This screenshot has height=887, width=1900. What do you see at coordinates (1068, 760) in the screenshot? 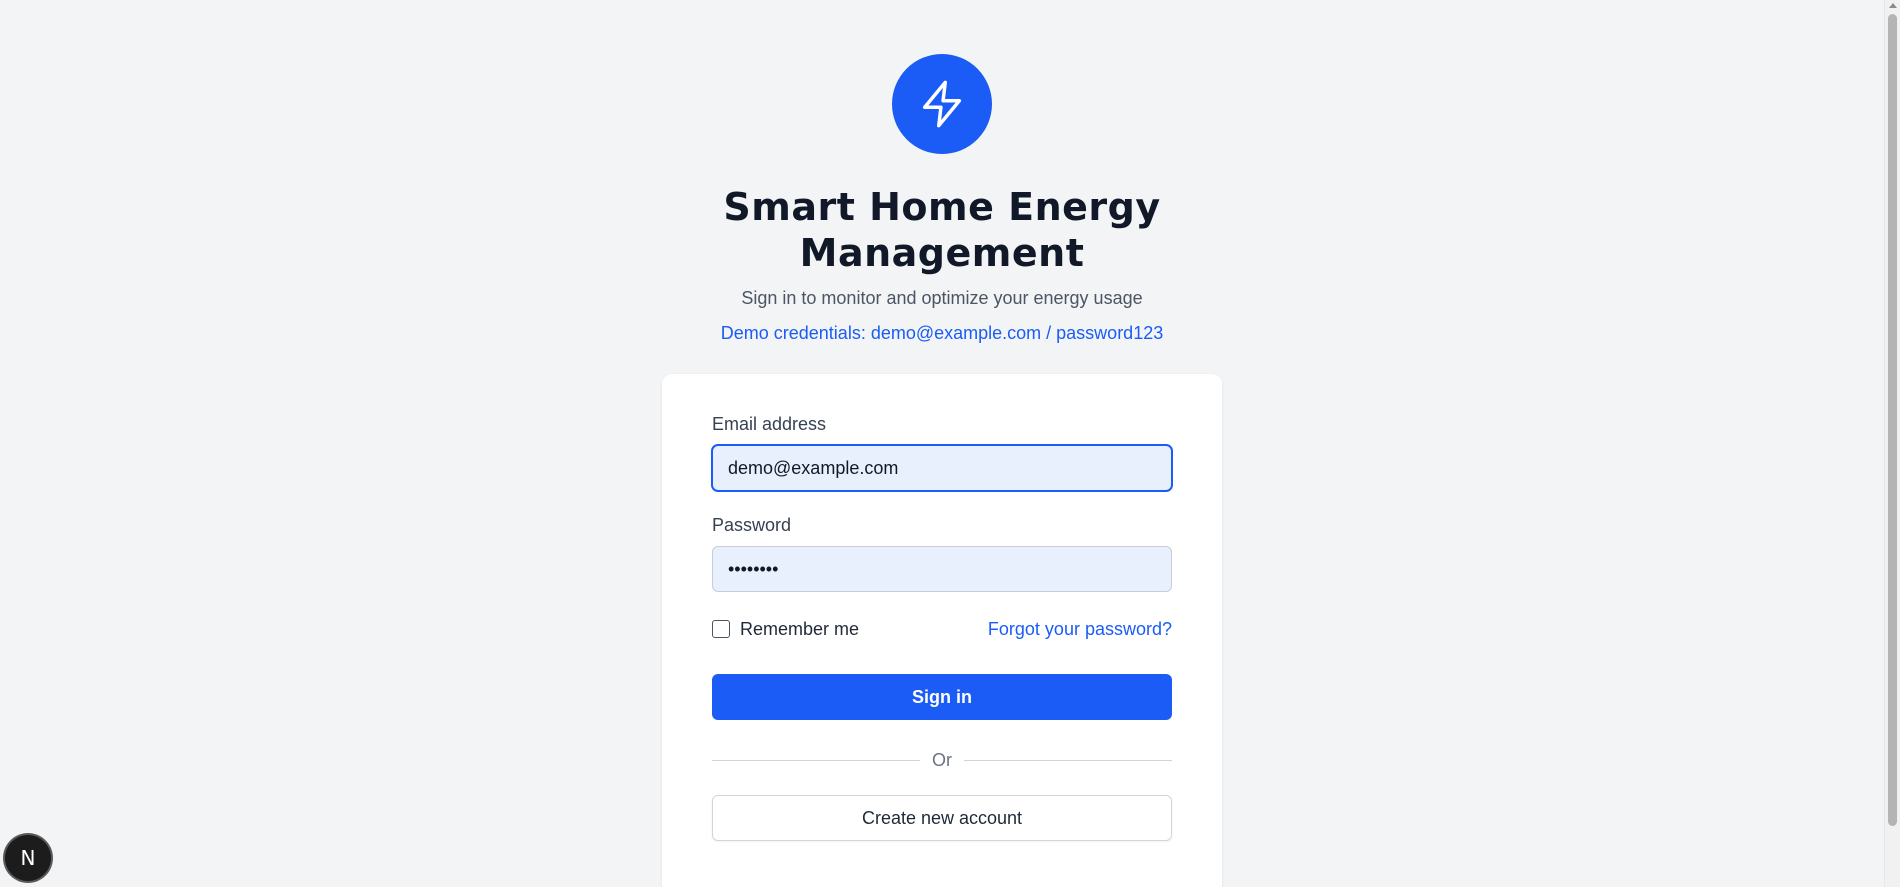
I see `divider-line-right` at bounding box center [1068, 760].